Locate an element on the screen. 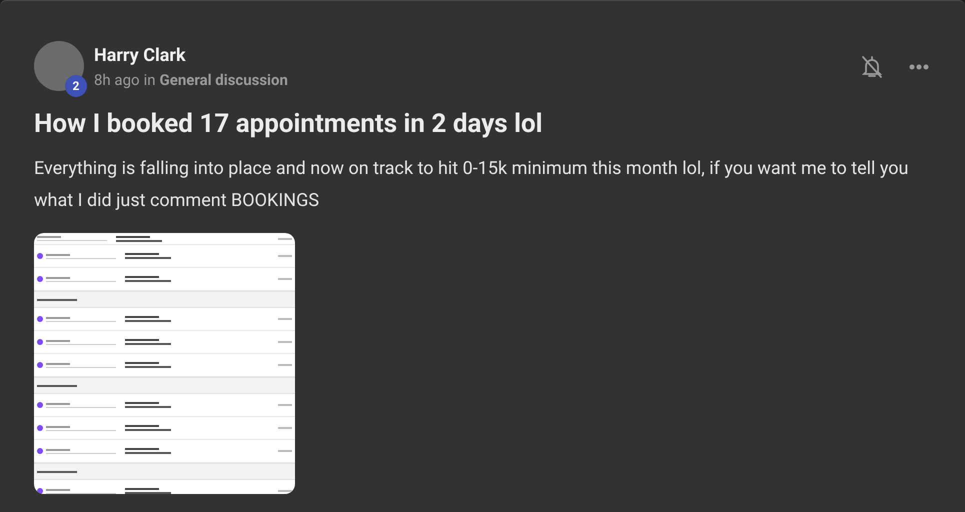 The height and width of the screenshot is (512, 965). more-options-icon is located at coordinates (919, 67).